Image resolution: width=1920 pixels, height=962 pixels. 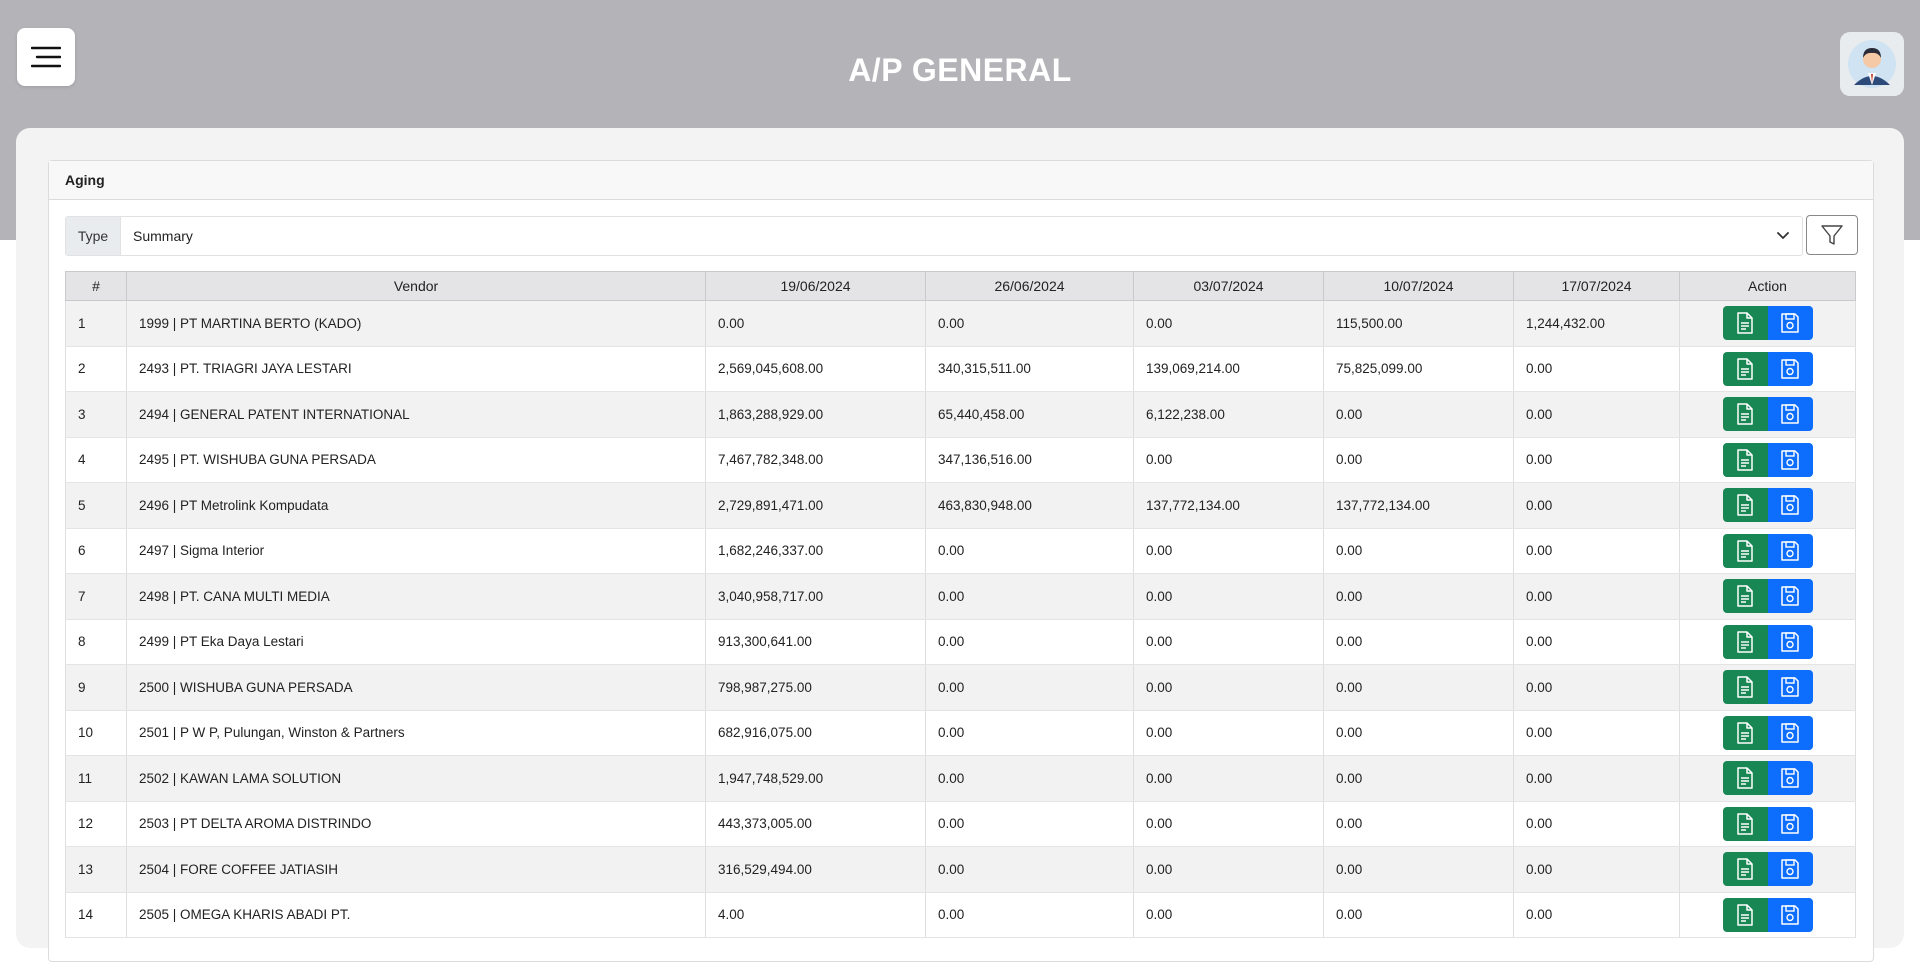 I want to click on row-number: 9, so click(x=96, y=687).